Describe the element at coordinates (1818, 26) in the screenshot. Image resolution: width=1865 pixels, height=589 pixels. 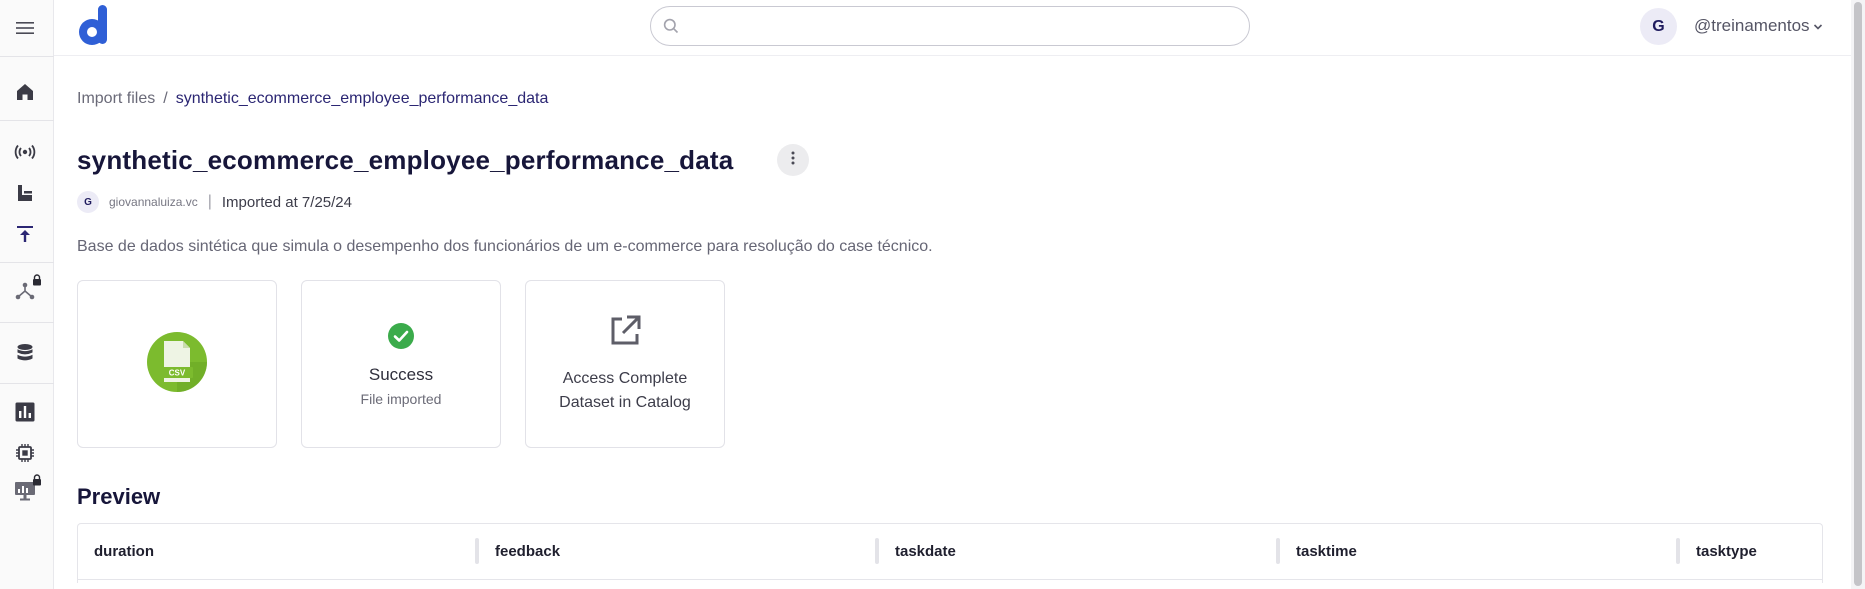
I see `chevron-down-icon` at that location.